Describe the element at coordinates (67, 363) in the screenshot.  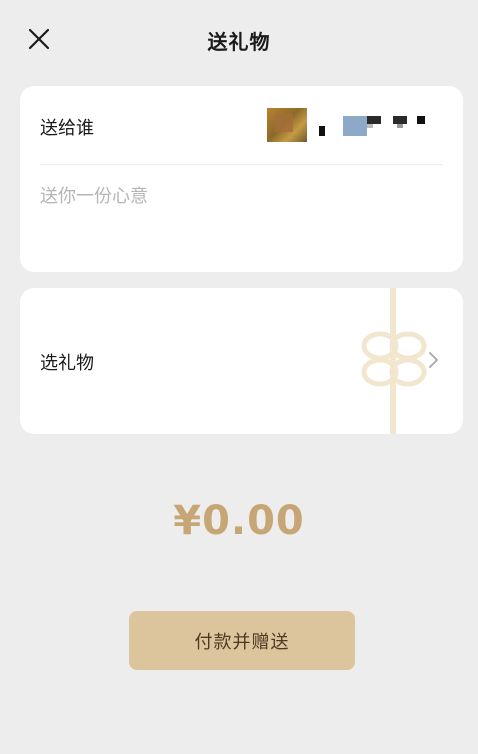
I see `gift-label: 选礼物` at that location.